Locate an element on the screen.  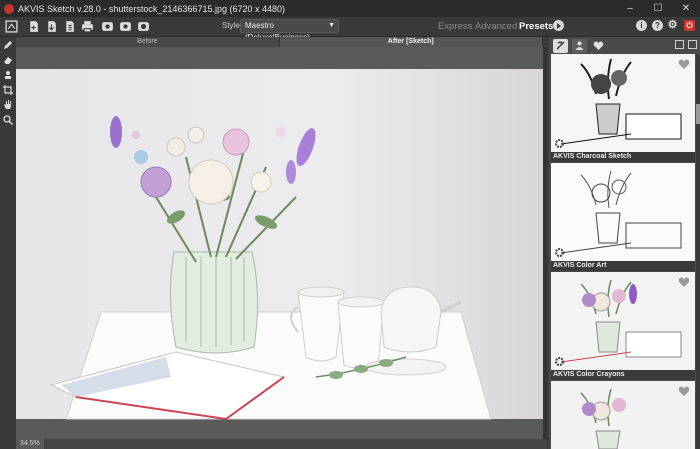
tab-before: Before is located at coordinates (148, 42).